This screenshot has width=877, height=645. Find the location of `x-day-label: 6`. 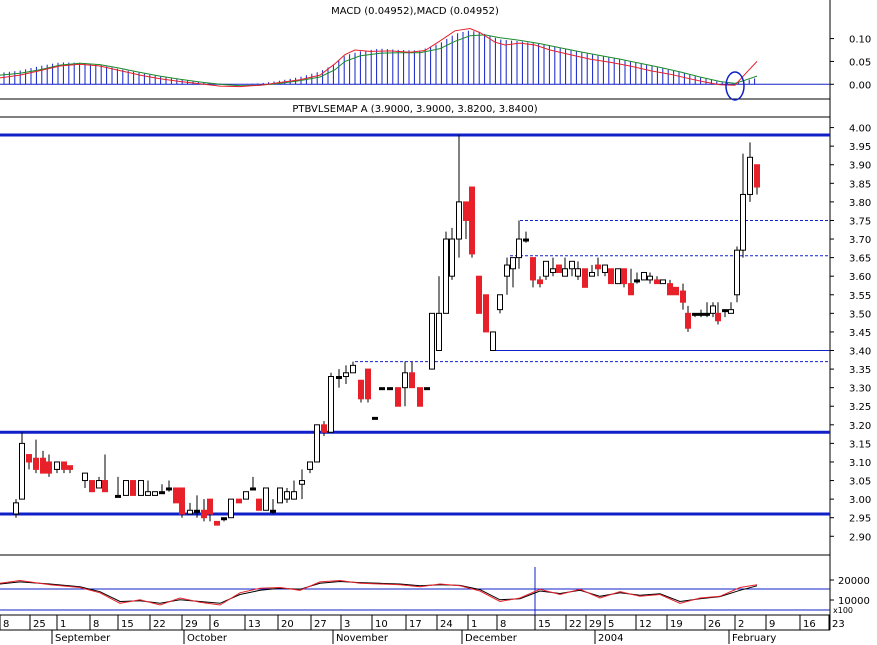

x-day-label: 6 is located at coordinates (216, 624).